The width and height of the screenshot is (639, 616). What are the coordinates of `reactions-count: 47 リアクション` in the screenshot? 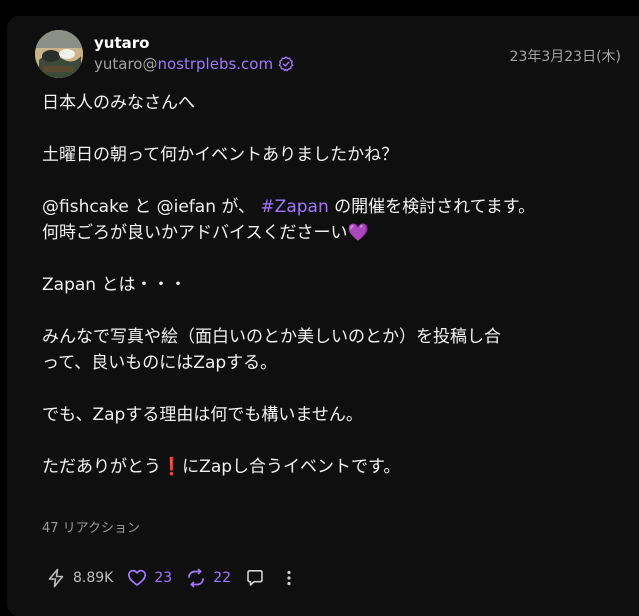 It's located at (91, 526).